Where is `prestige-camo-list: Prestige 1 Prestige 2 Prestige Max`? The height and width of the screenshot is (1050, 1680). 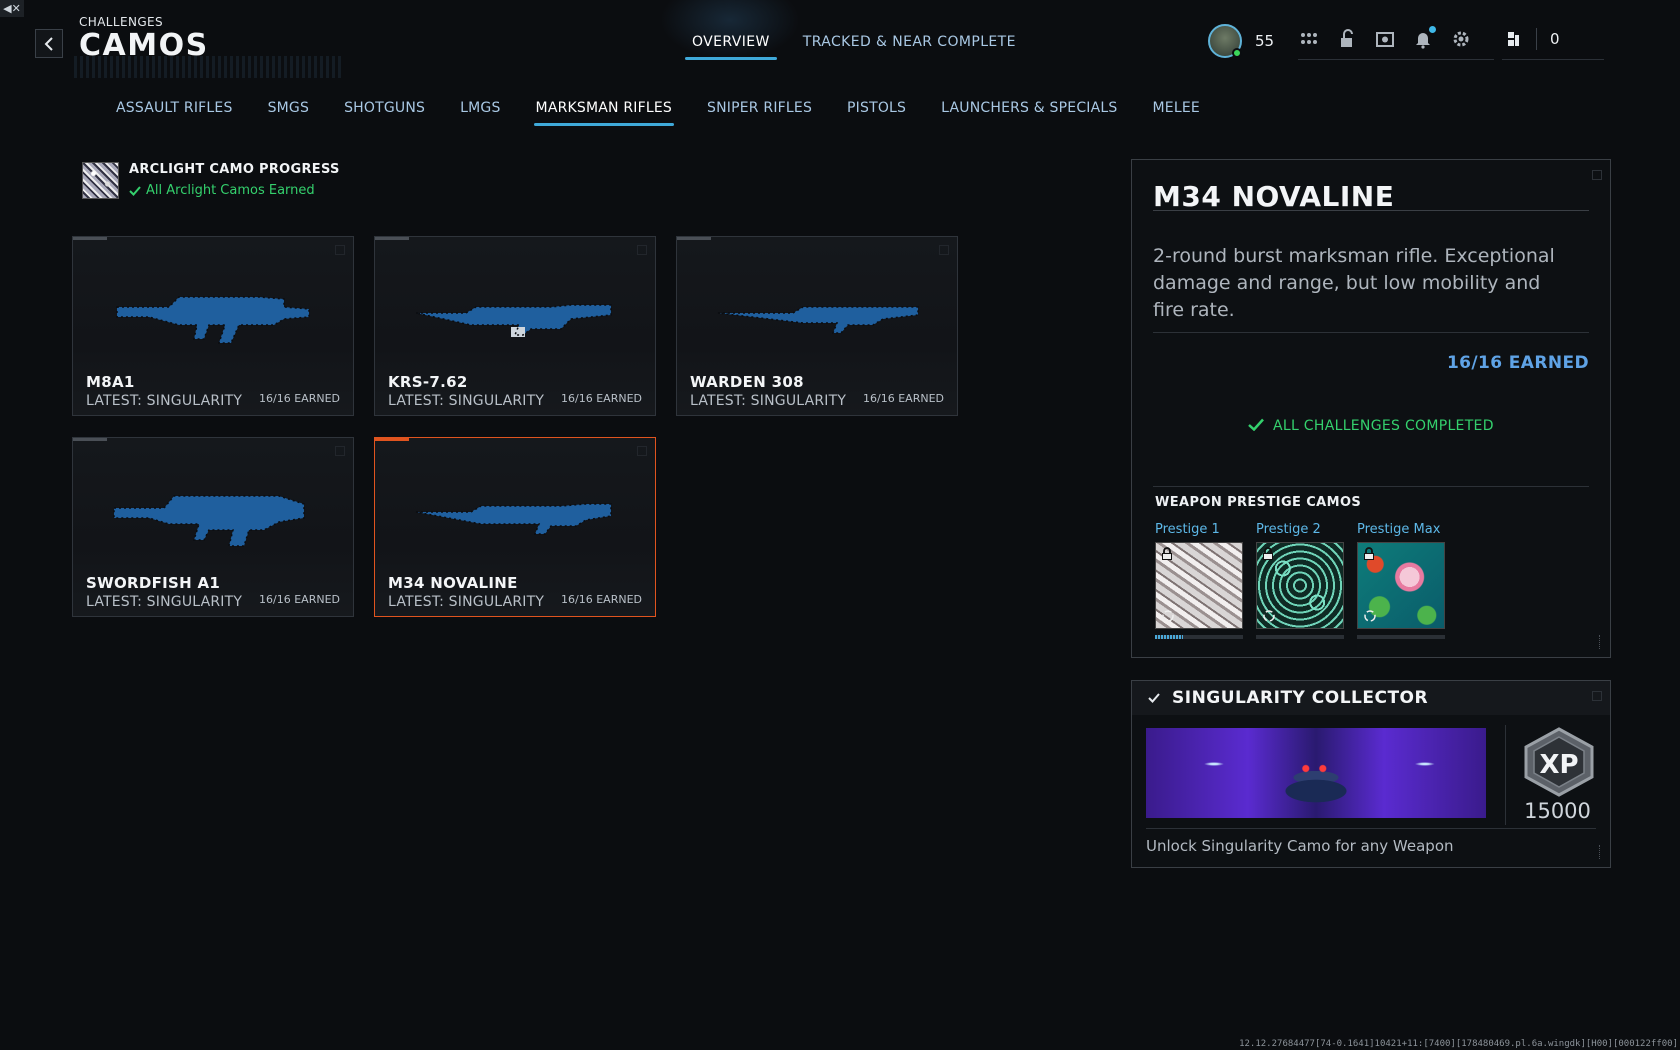 prestige-camo-list: Prestige 1 Prestige 2 Prestige Max is located at coordinates (1300, 580).